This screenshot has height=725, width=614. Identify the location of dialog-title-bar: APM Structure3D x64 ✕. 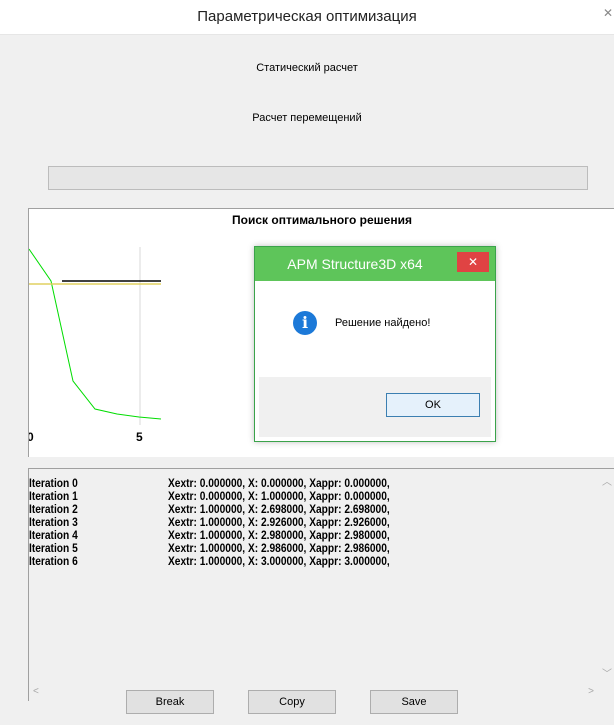
(375, 264).